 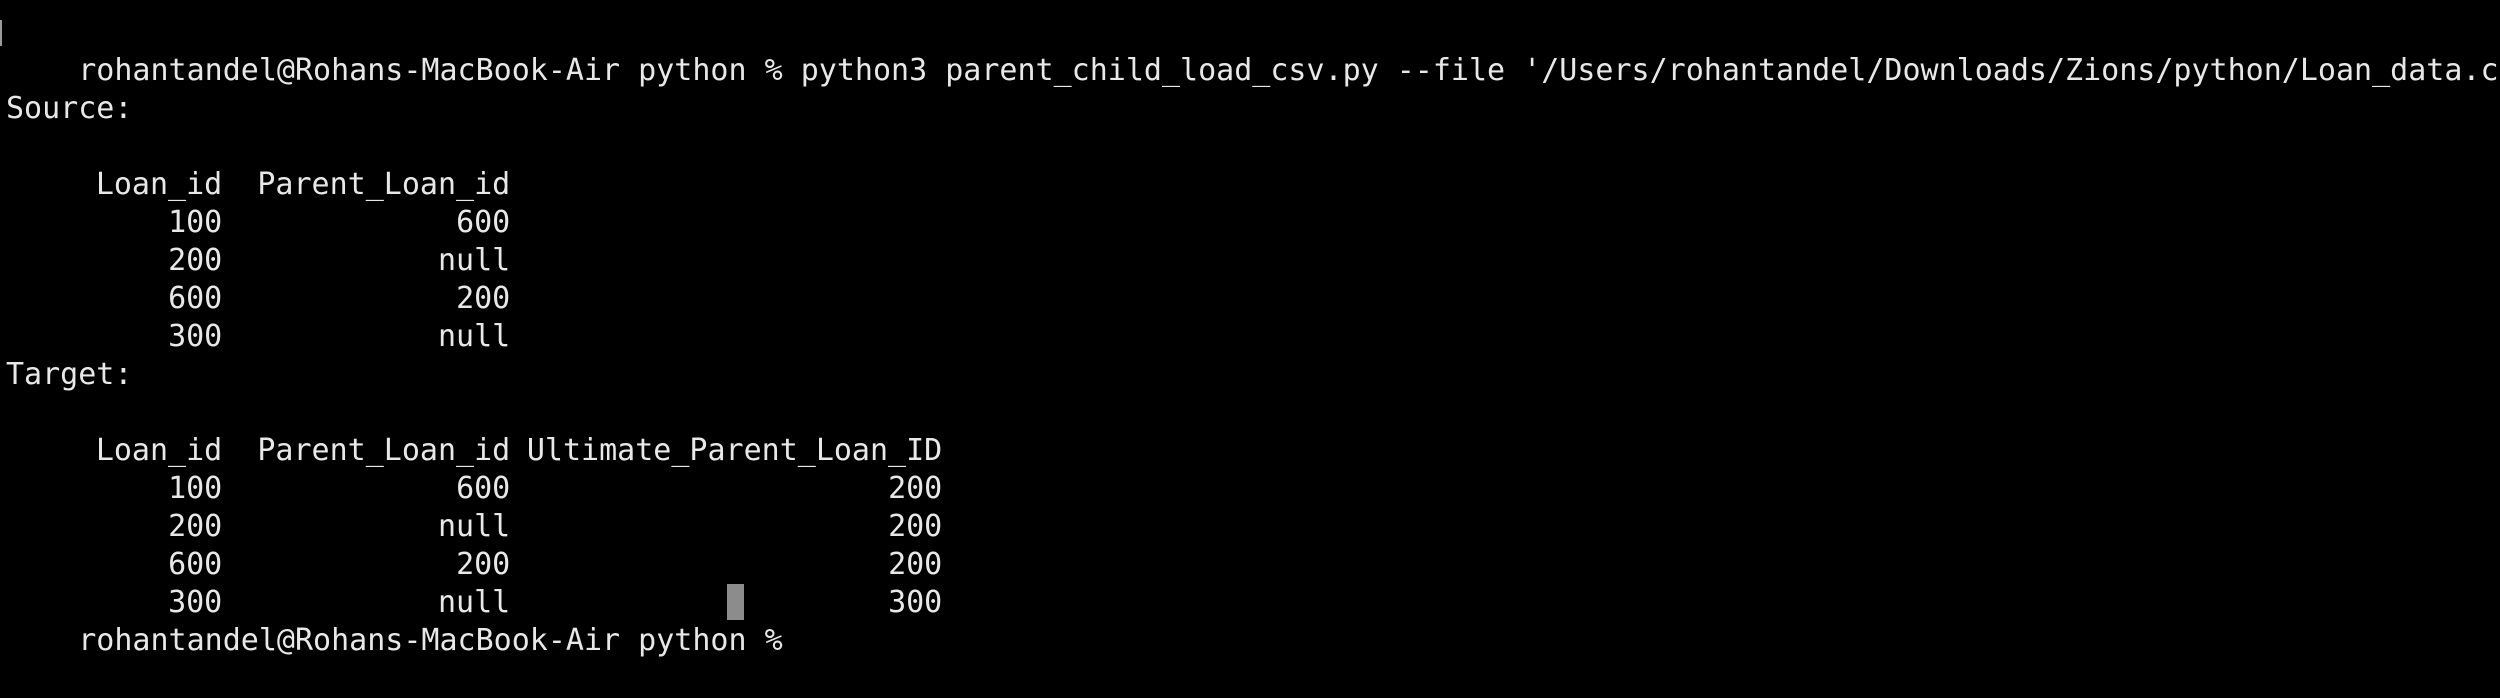 What do you see at coordinates (258, 165) in the screenshot?
I see `source-header-row: Loan_id Parent_Loan_id` at bounding box center [258, 165].